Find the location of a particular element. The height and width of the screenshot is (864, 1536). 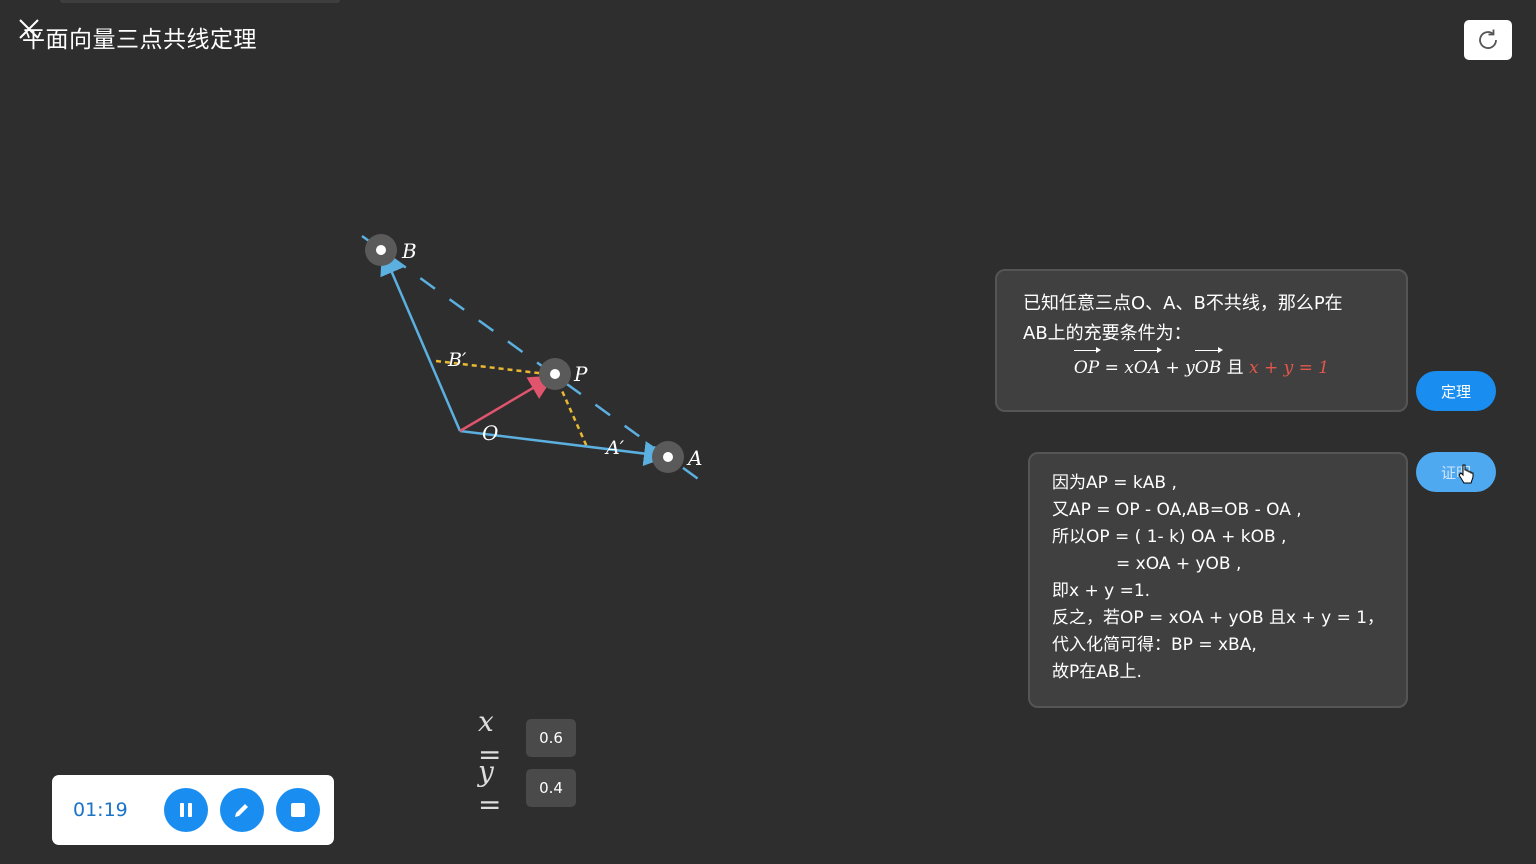

proof-line-5: 即x + y =1. is located at coordinates (1101, 591).